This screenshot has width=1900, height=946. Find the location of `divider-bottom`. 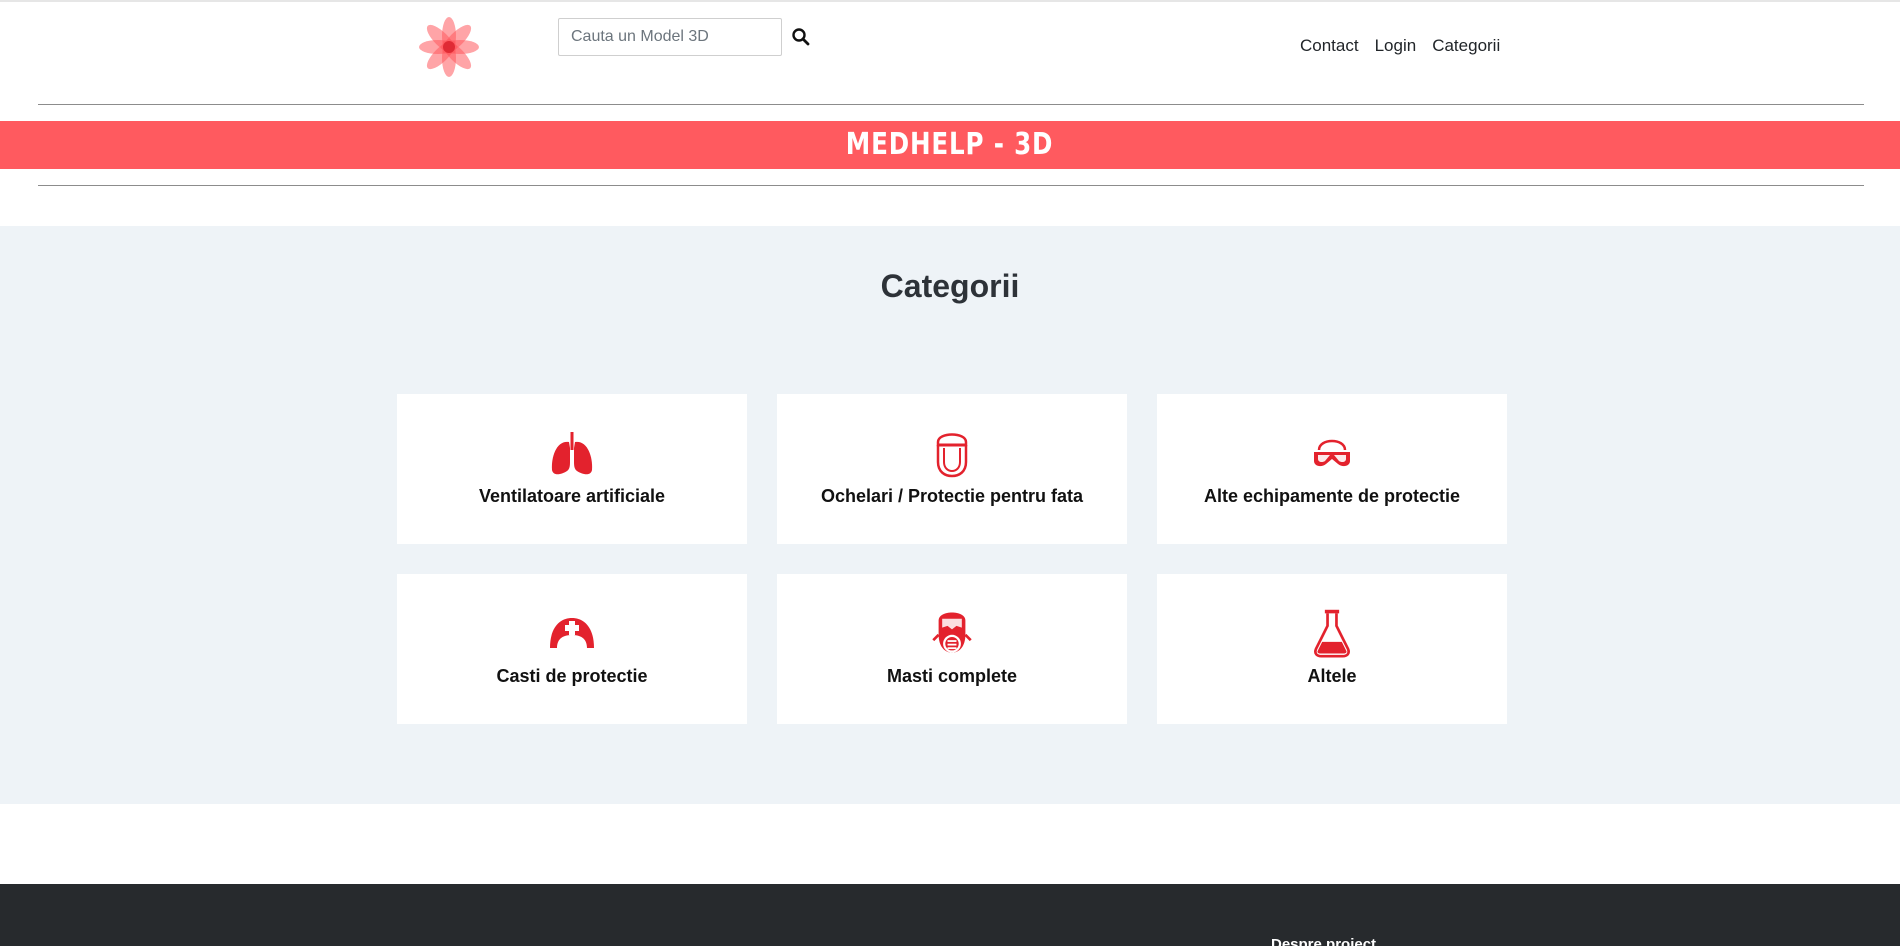

divider-bottom is located at coordinates (951, 185).